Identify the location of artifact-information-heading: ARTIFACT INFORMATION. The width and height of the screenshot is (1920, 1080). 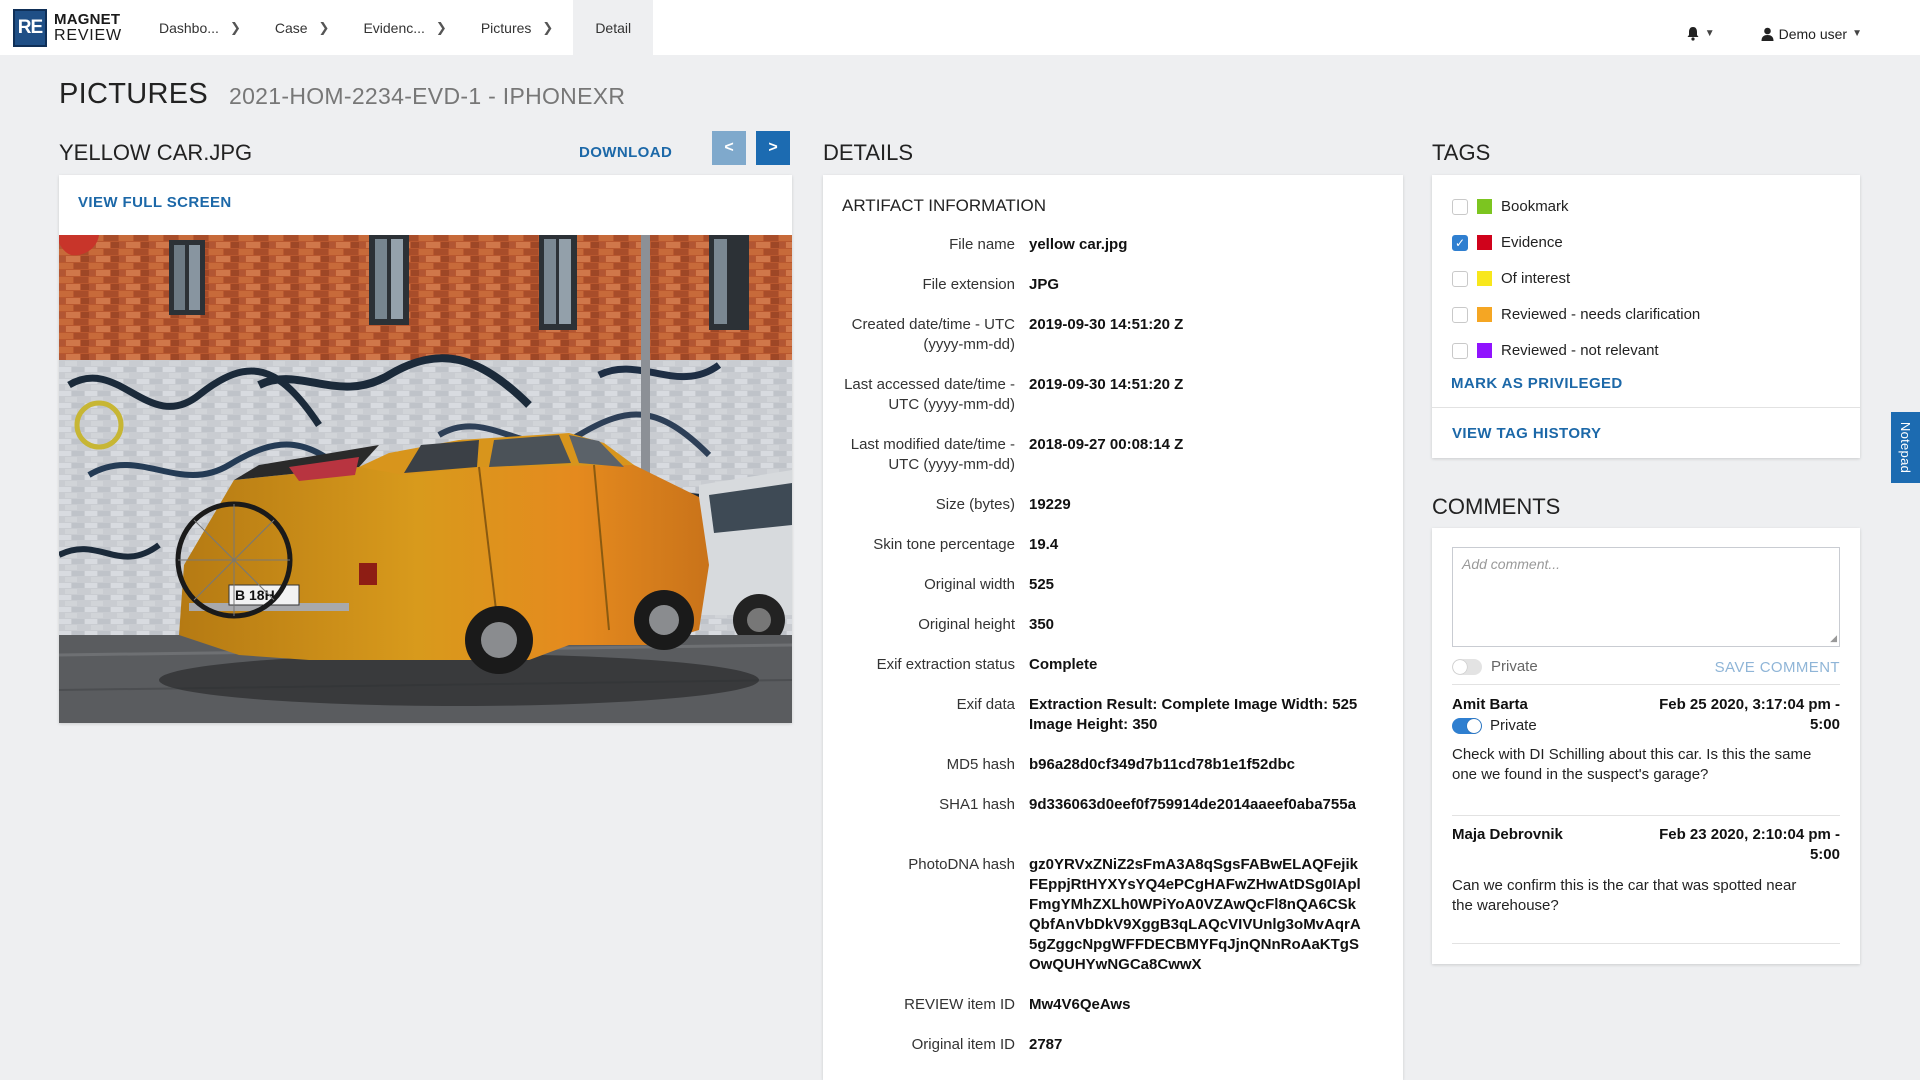
(944, 205).